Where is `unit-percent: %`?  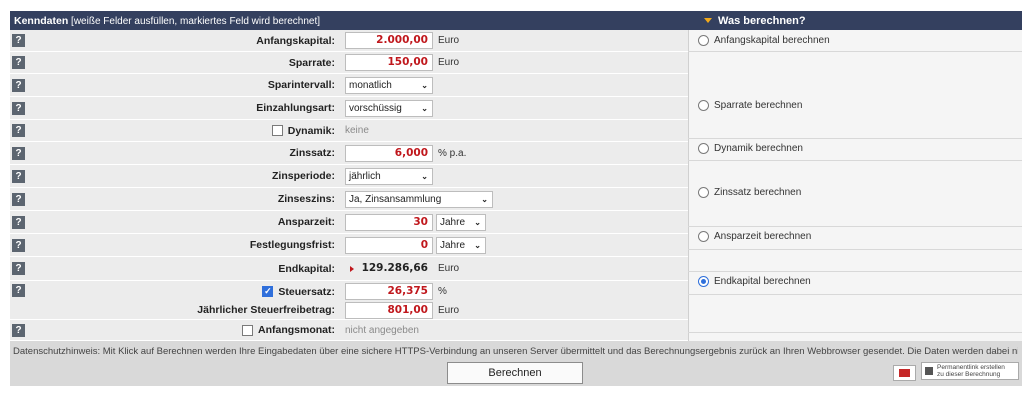
unit-percent: % is located at coordinates (442, 291).